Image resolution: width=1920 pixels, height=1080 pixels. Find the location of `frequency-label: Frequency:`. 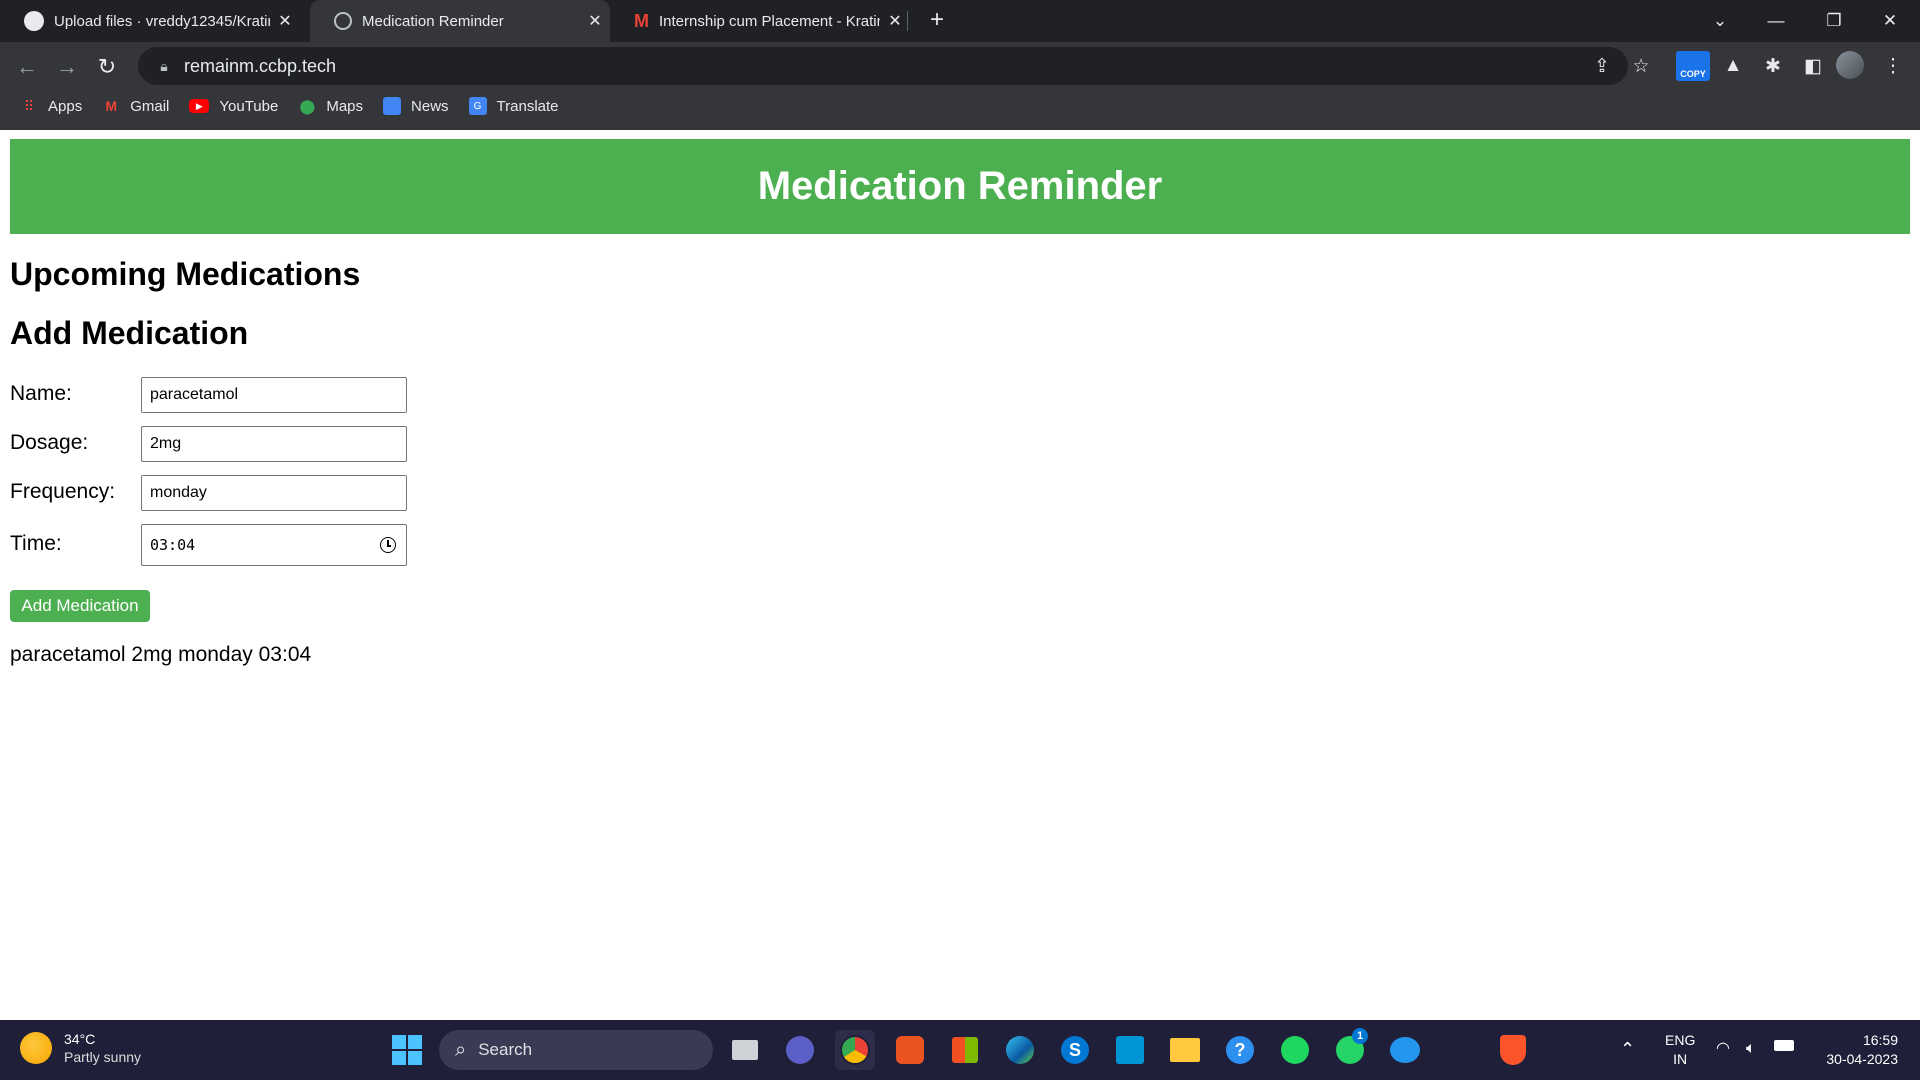

frequency-label: Frequency: is located at coordinates (63, 491).